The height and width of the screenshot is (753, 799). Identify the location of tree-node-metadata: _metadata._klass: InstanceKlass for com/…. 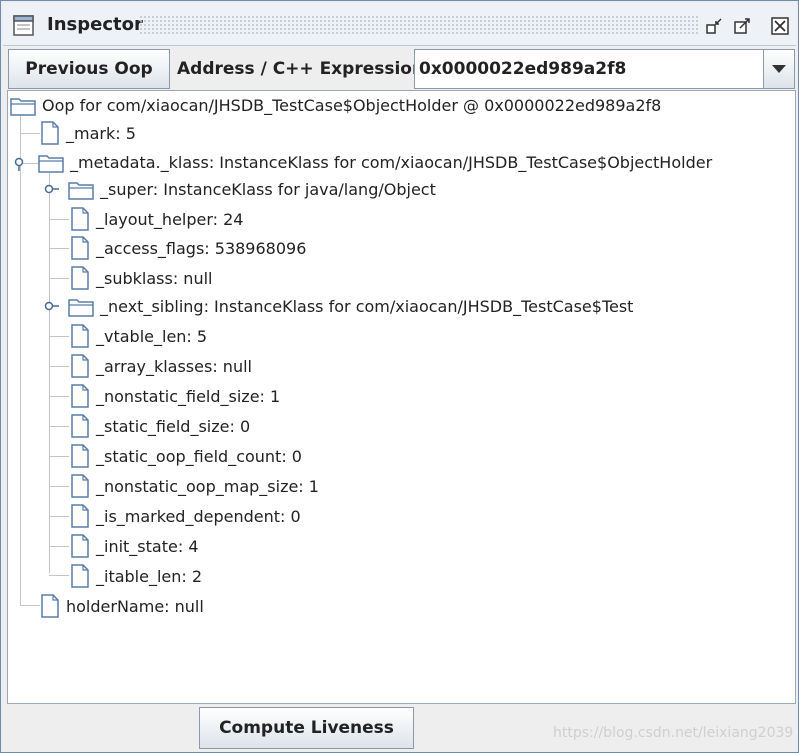
(375, 162).